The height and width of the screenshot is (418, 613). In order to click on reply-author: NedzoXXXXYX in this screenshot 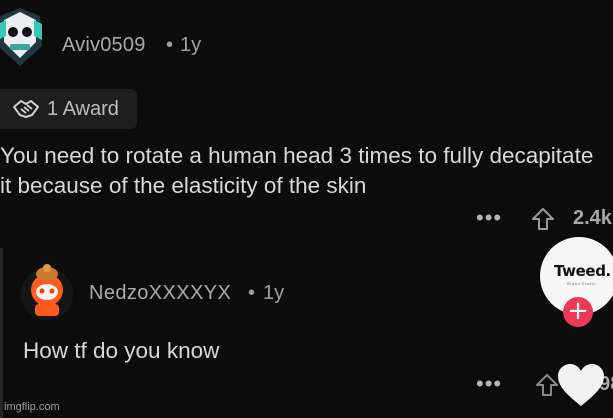, I will do `click(160, 293)`.